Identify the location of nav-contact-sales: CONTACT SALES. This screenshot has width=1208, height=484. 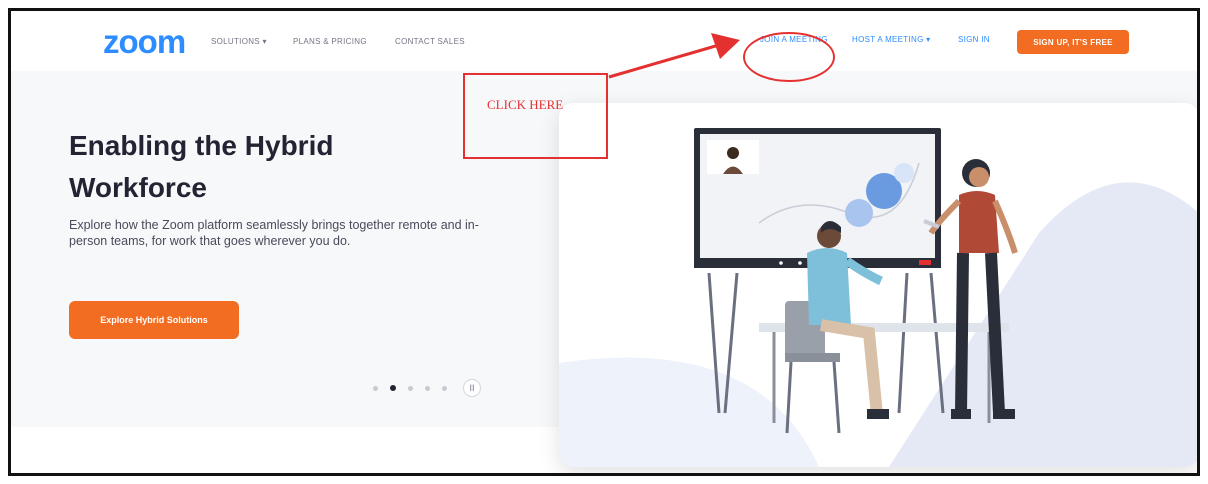
(430, 41).